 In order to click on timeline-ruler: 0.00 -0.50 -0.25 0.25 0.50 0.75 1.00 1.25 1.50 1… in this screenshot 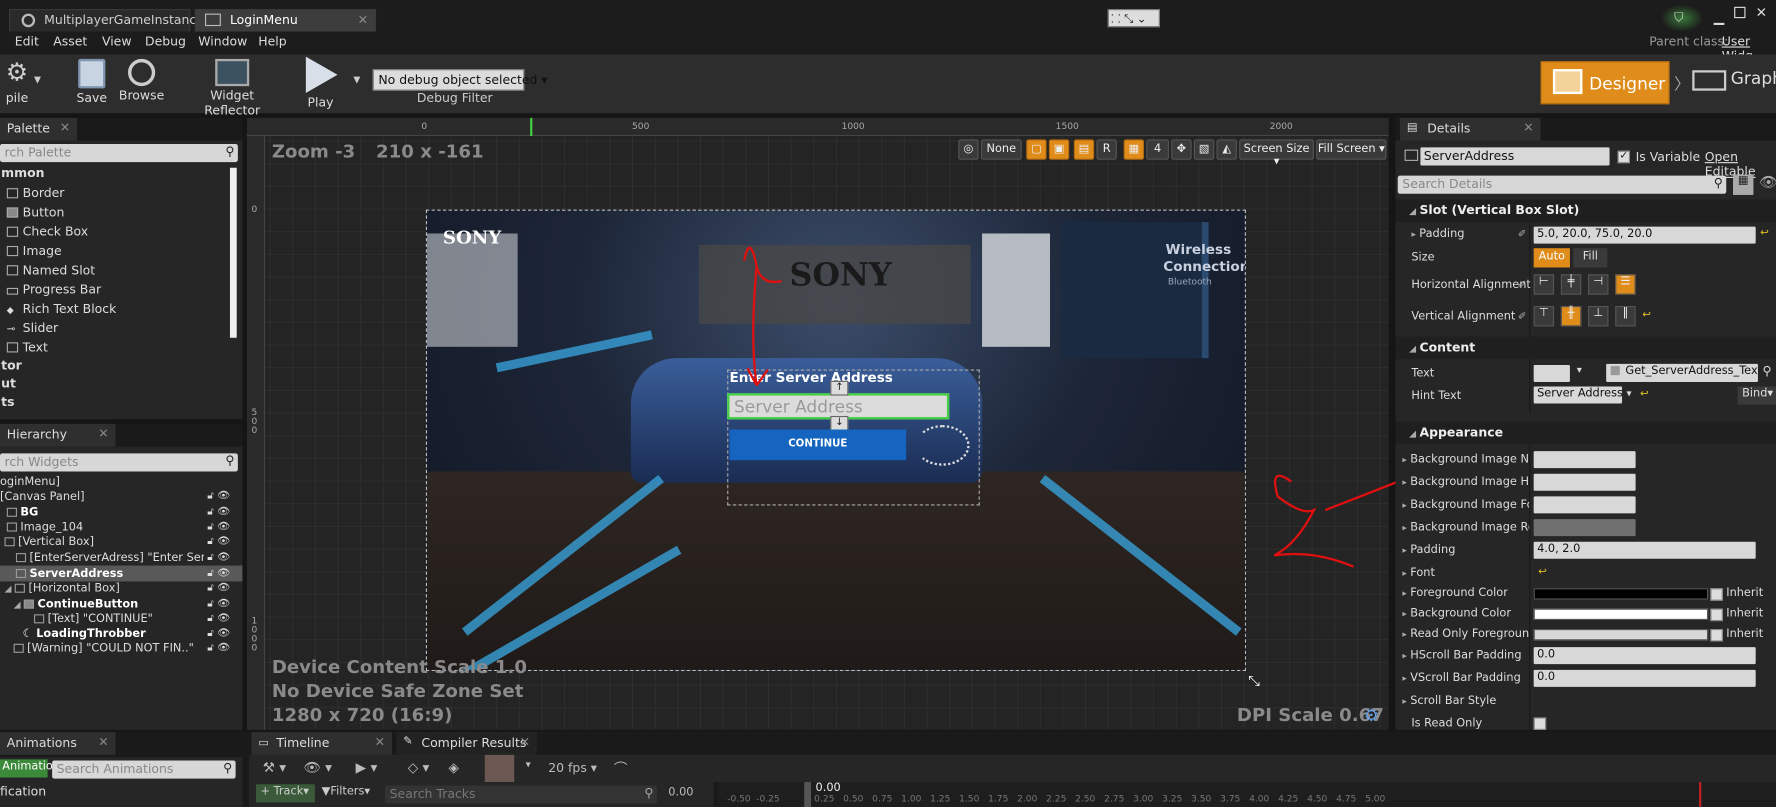, I will do `click(1247, 794)`.